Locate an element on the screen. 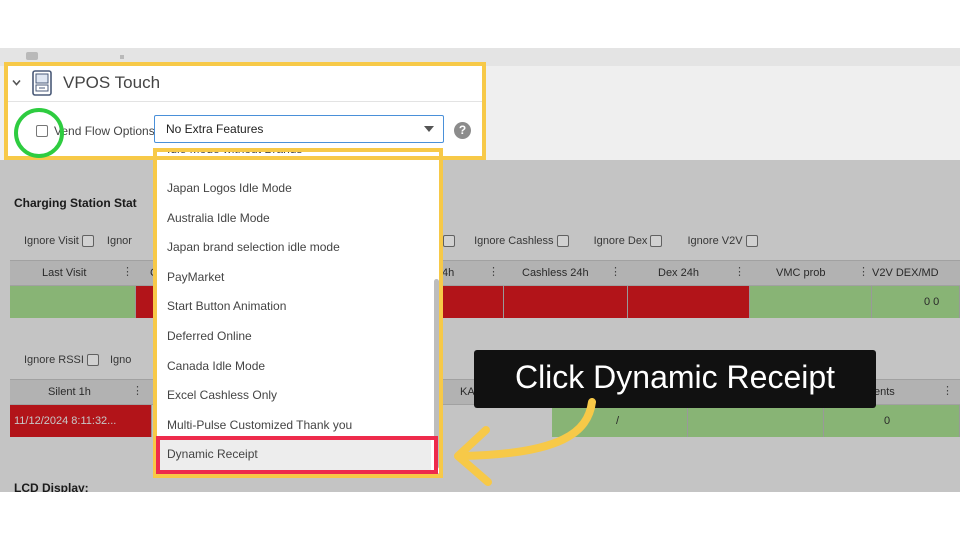 The image size is (960, 540). vpos-device-icon is located at coordinates (42, 83).